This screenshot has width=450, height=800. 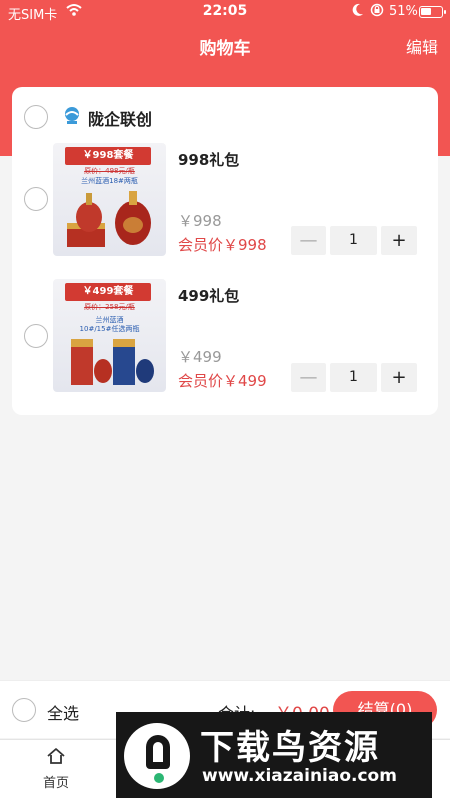 What do you see at coordinates (120, 119) in the screenshot?
I see `store-name: 陇企联创` at bounding box center [120, 119].